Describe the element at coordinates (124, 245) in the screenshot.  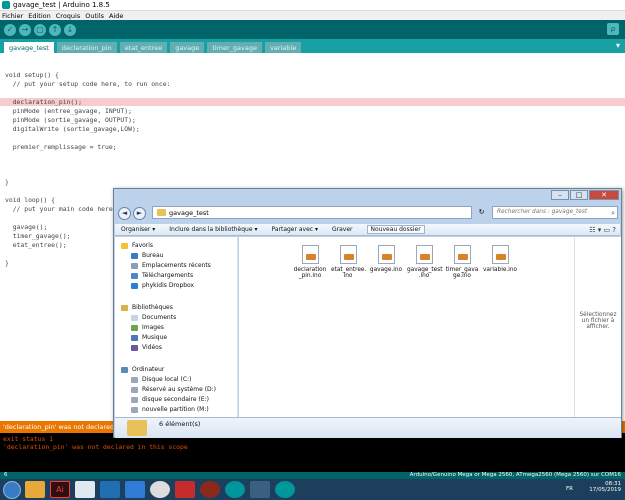
I see `star-icon` at that location.